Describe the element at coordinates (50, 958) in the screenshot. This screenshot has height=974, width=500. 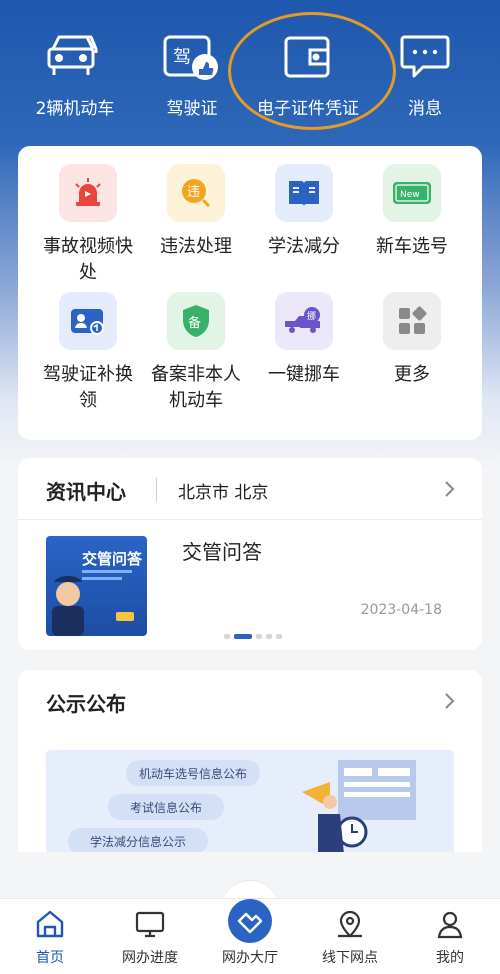
I see `tab-label: 首页` at that location.